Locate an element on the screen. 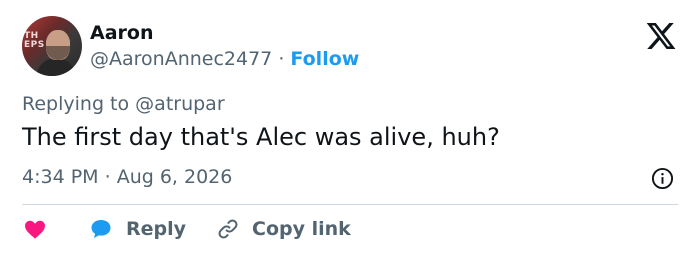 This screenshot has height=256, width=700. tweet-actions: Reply Copy link is located at coordinates (186, 229).